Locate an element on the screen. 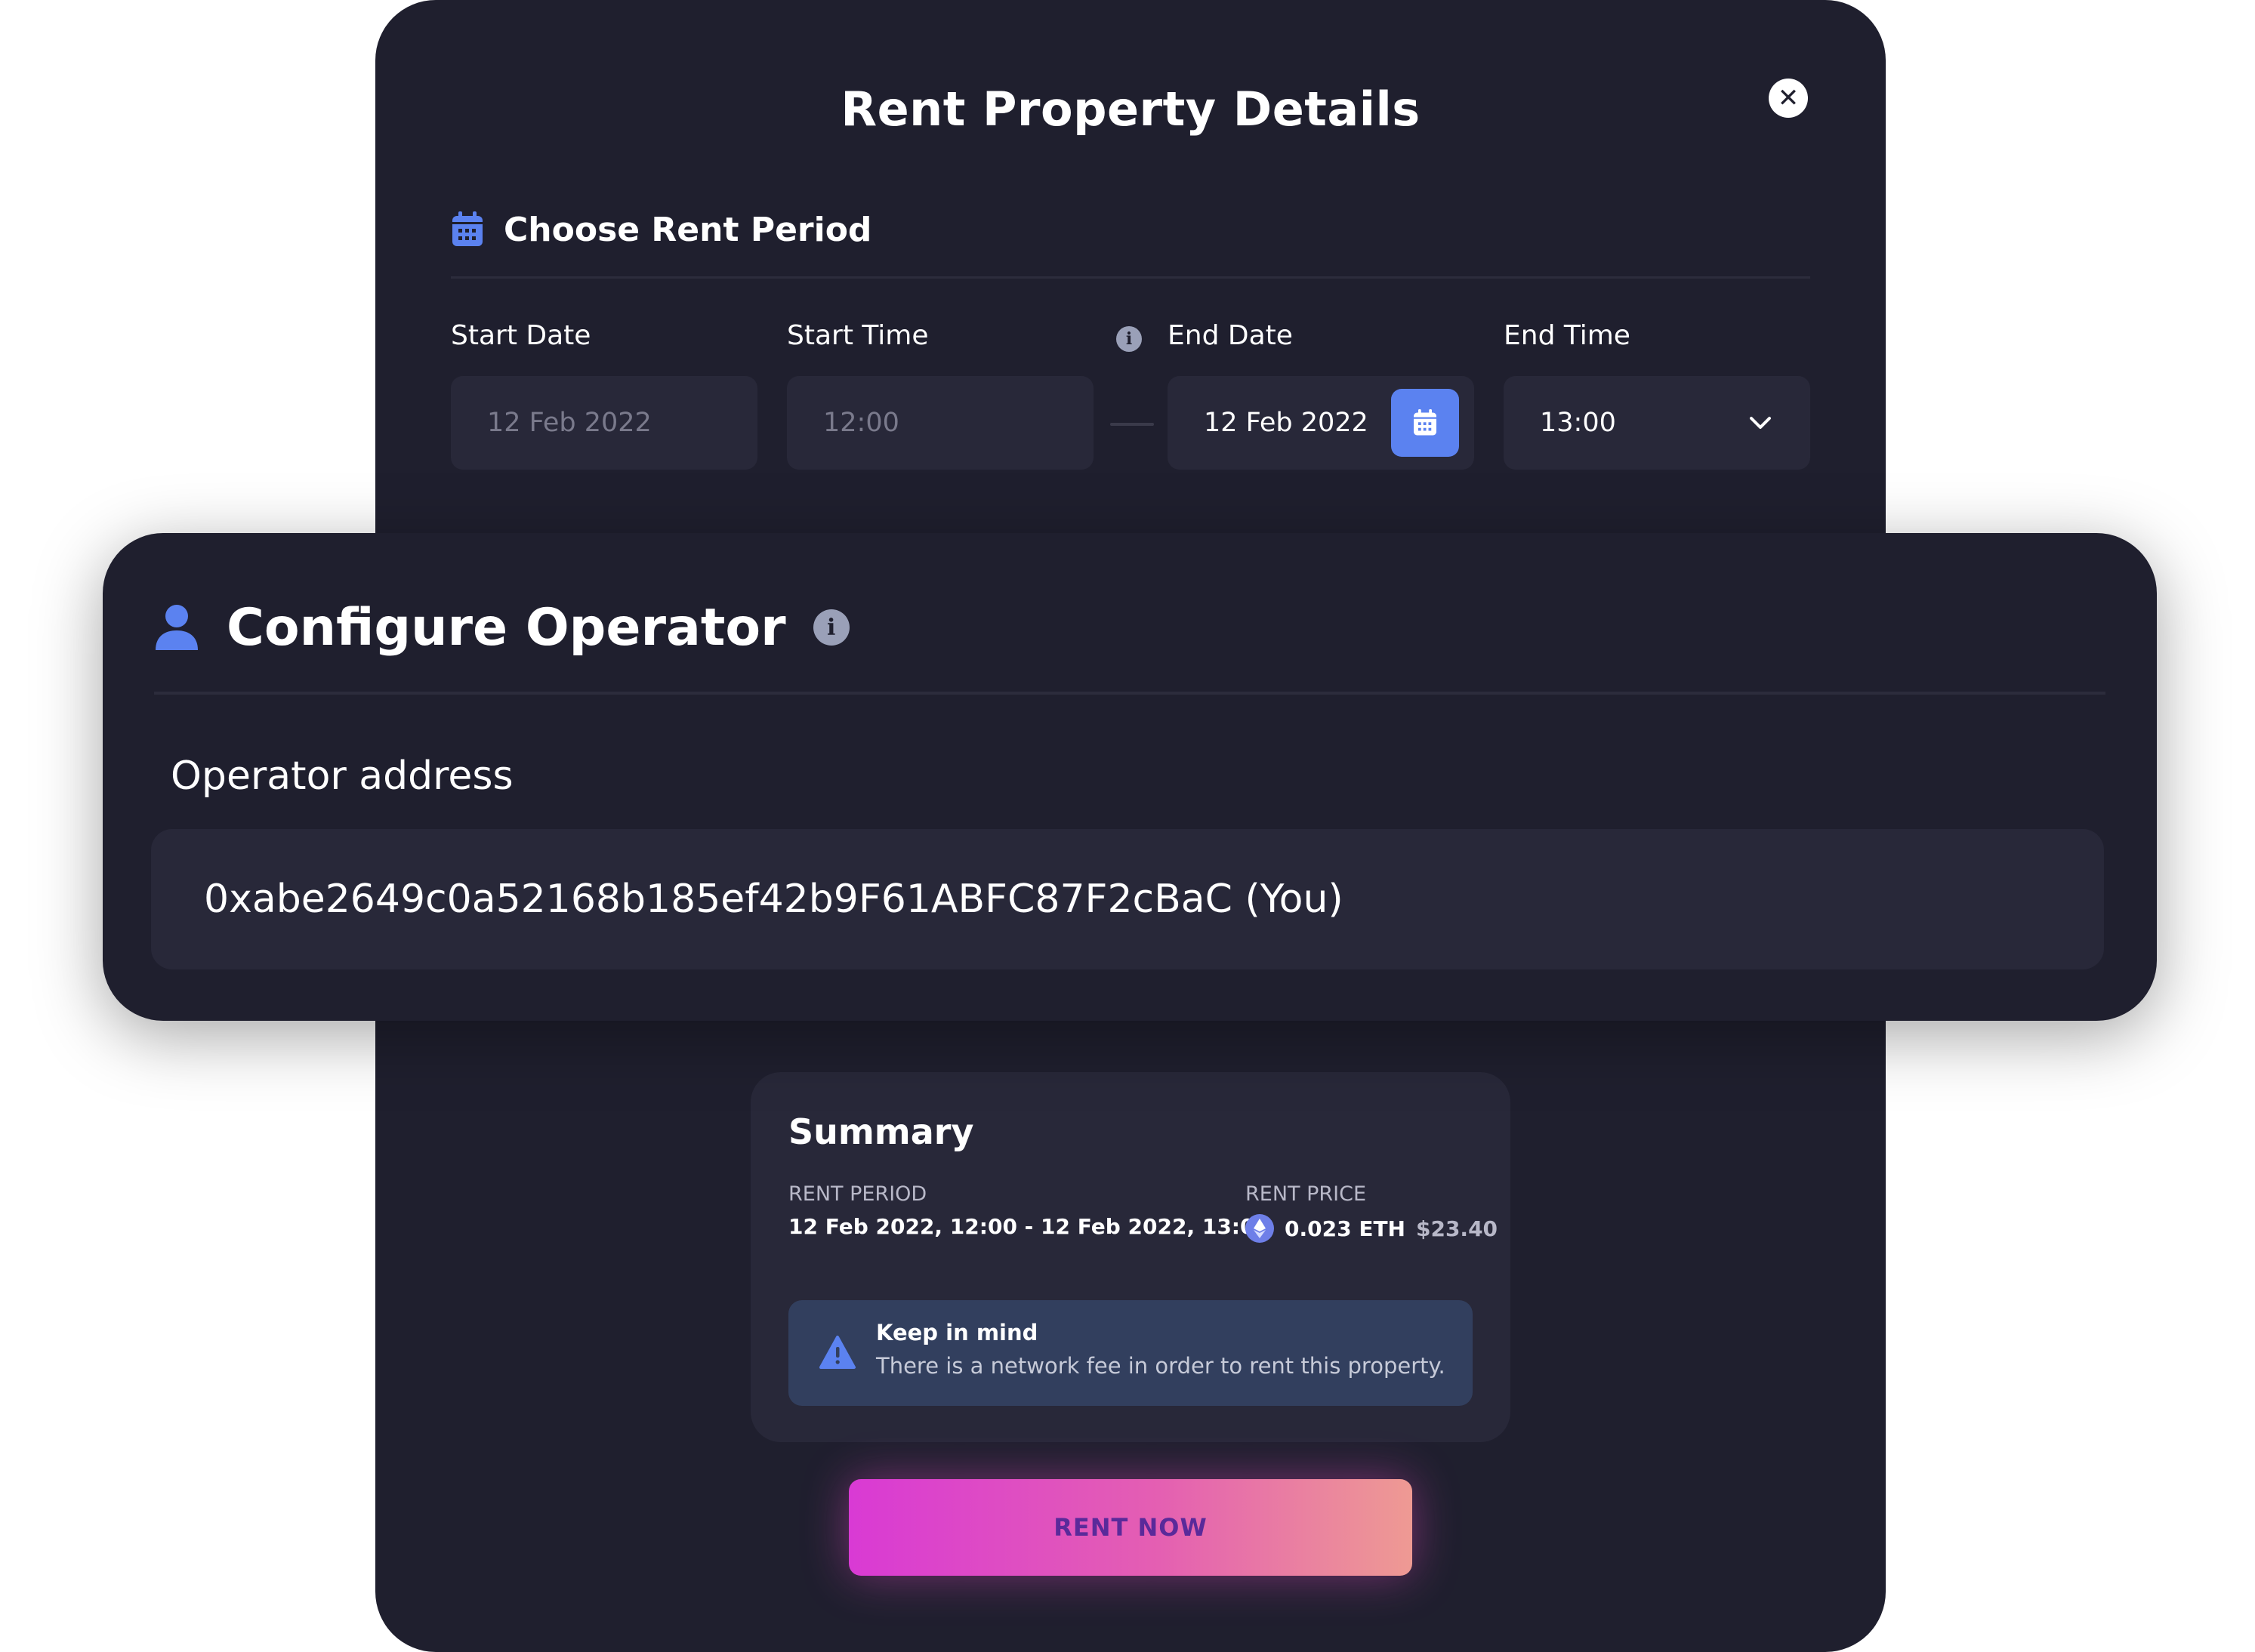 The height and width of the screenshot is (1652, 2255). end-date-field: 12 Feb 2022 is located at coordinates (1321, 423).